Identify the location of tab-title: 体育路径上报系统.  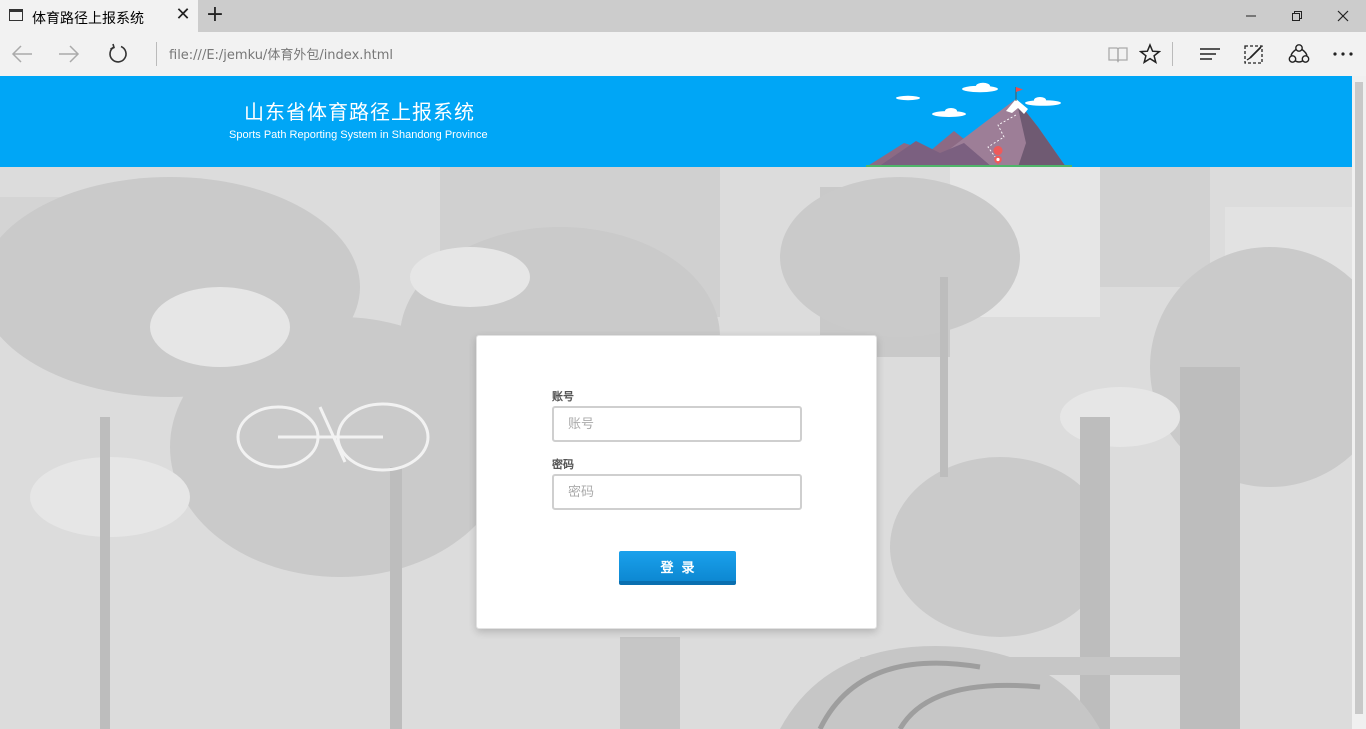
(88, 19).